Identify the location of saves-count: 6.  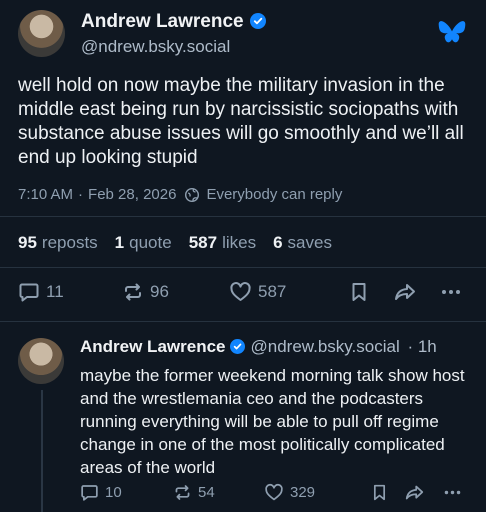
(278, 242).